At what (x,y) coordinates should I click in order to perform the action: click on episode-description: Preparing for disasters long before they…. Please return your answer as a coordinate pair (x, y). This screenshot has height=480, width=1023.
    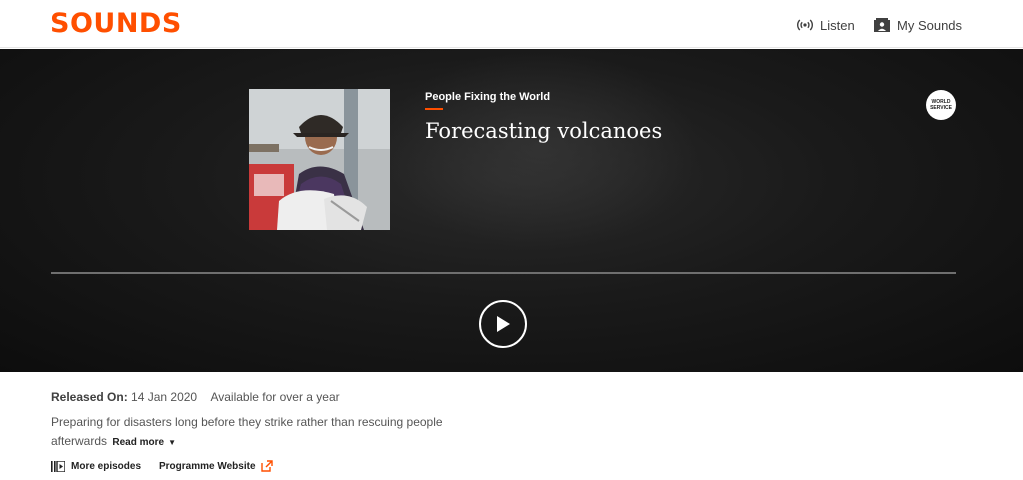
    Looking at the image, I should click on (261, 432).